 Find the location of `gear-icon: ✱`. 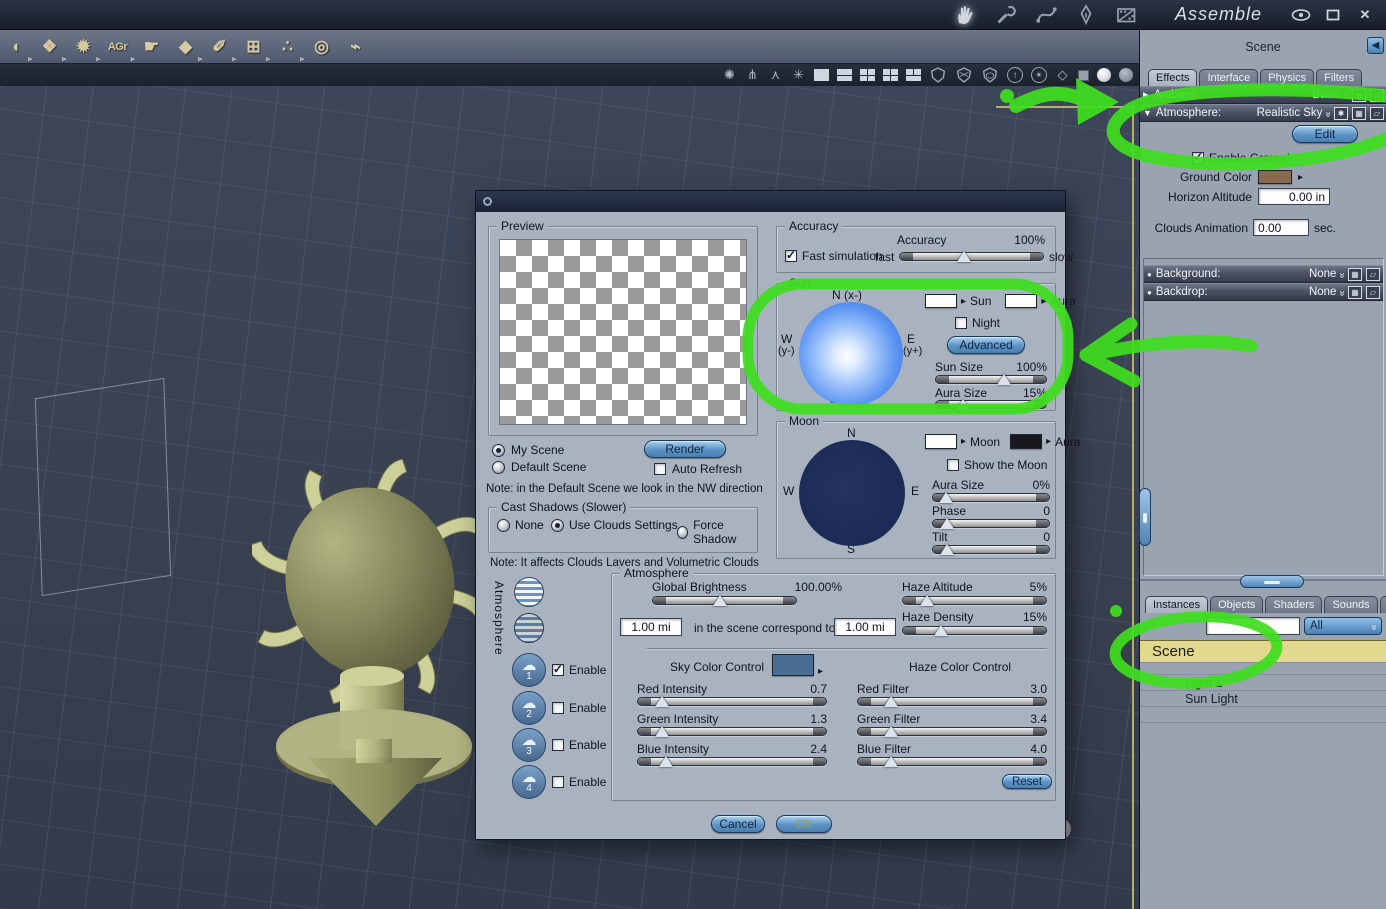

gear-icon: ✱ is located at coordinates (1341, 113).